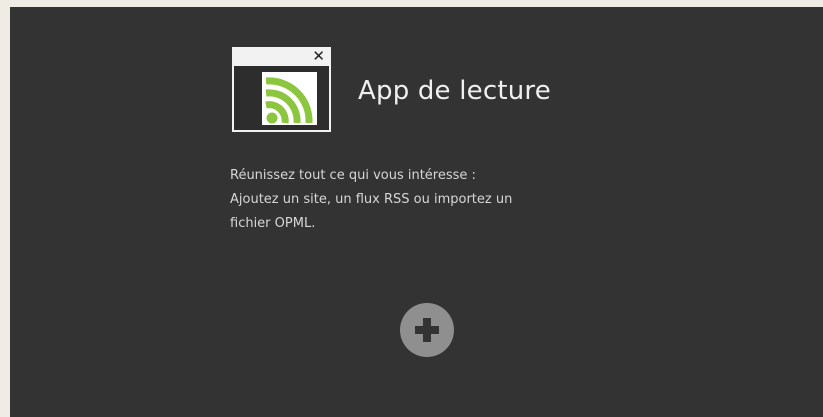 The height and width of the screenshot is (417, 823). I want to click on rss-feed-icon, so click(289, 98).